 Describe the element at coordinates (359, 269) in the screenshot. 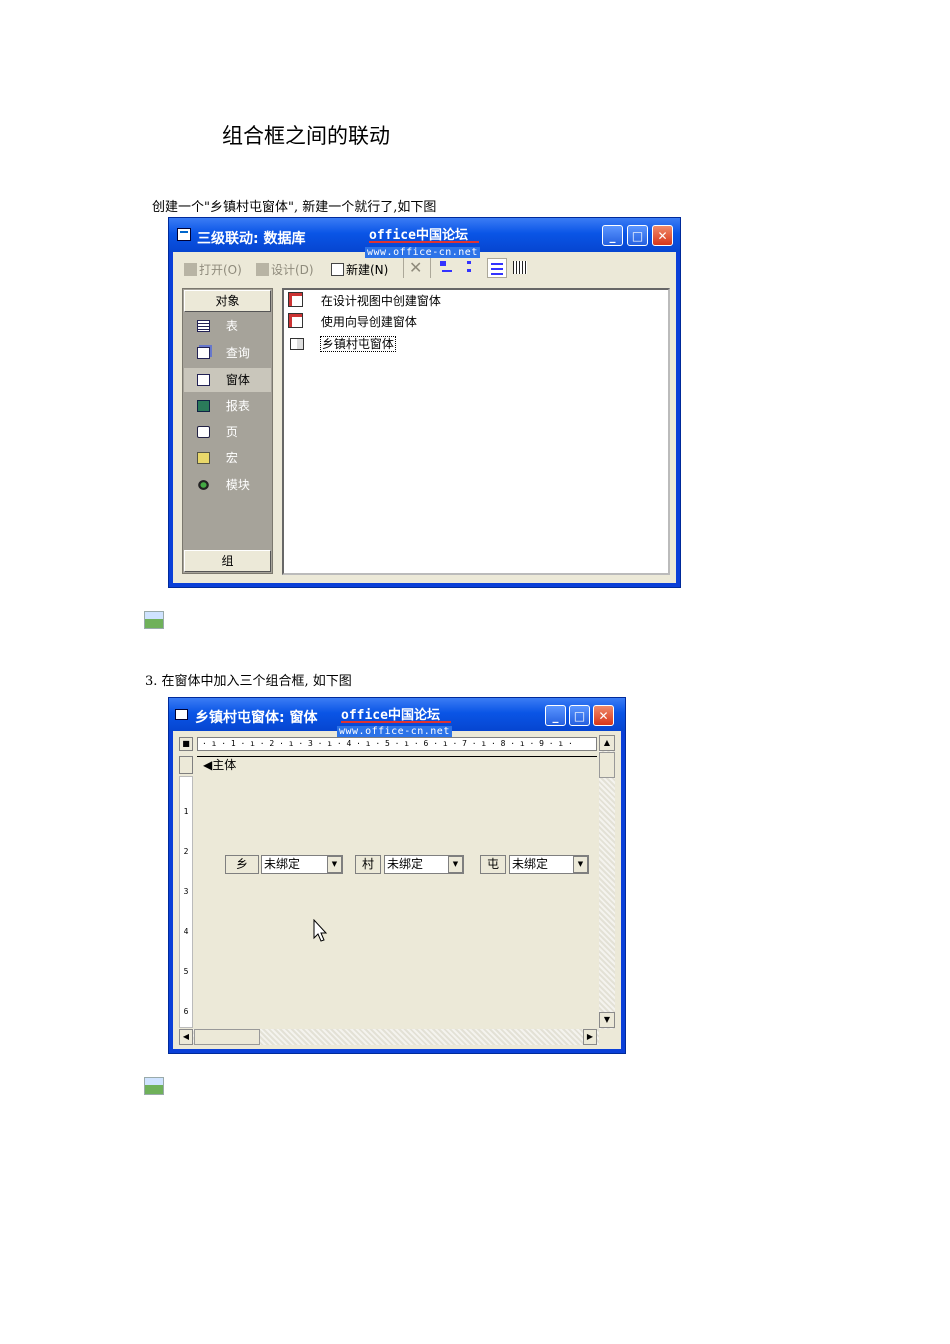

I see `new-button: 新建(N)` at that location.